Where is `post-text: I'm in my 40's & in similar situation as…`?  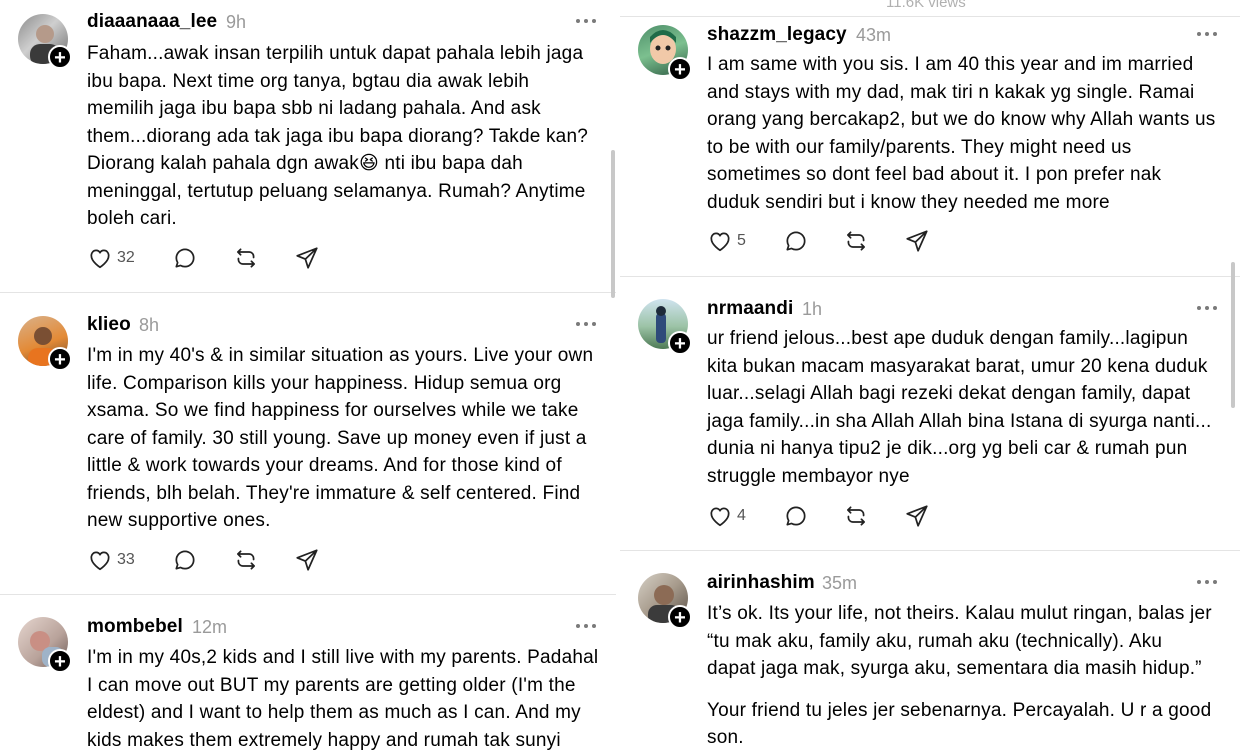 post-text: I'm in my 40's & in similar situation as… is located at coordinates (340, 438).